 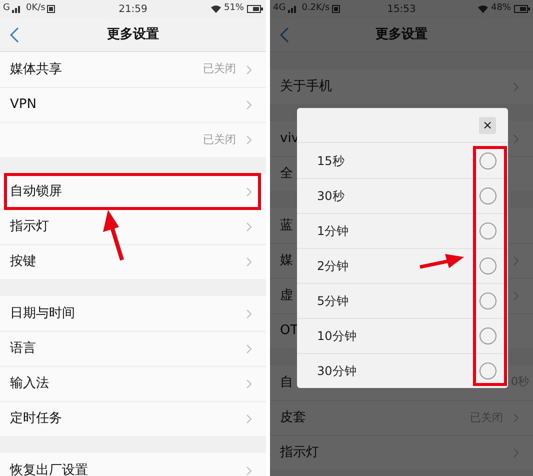 I want to click on row-label: 定时任务, so click(x=36, y=419).